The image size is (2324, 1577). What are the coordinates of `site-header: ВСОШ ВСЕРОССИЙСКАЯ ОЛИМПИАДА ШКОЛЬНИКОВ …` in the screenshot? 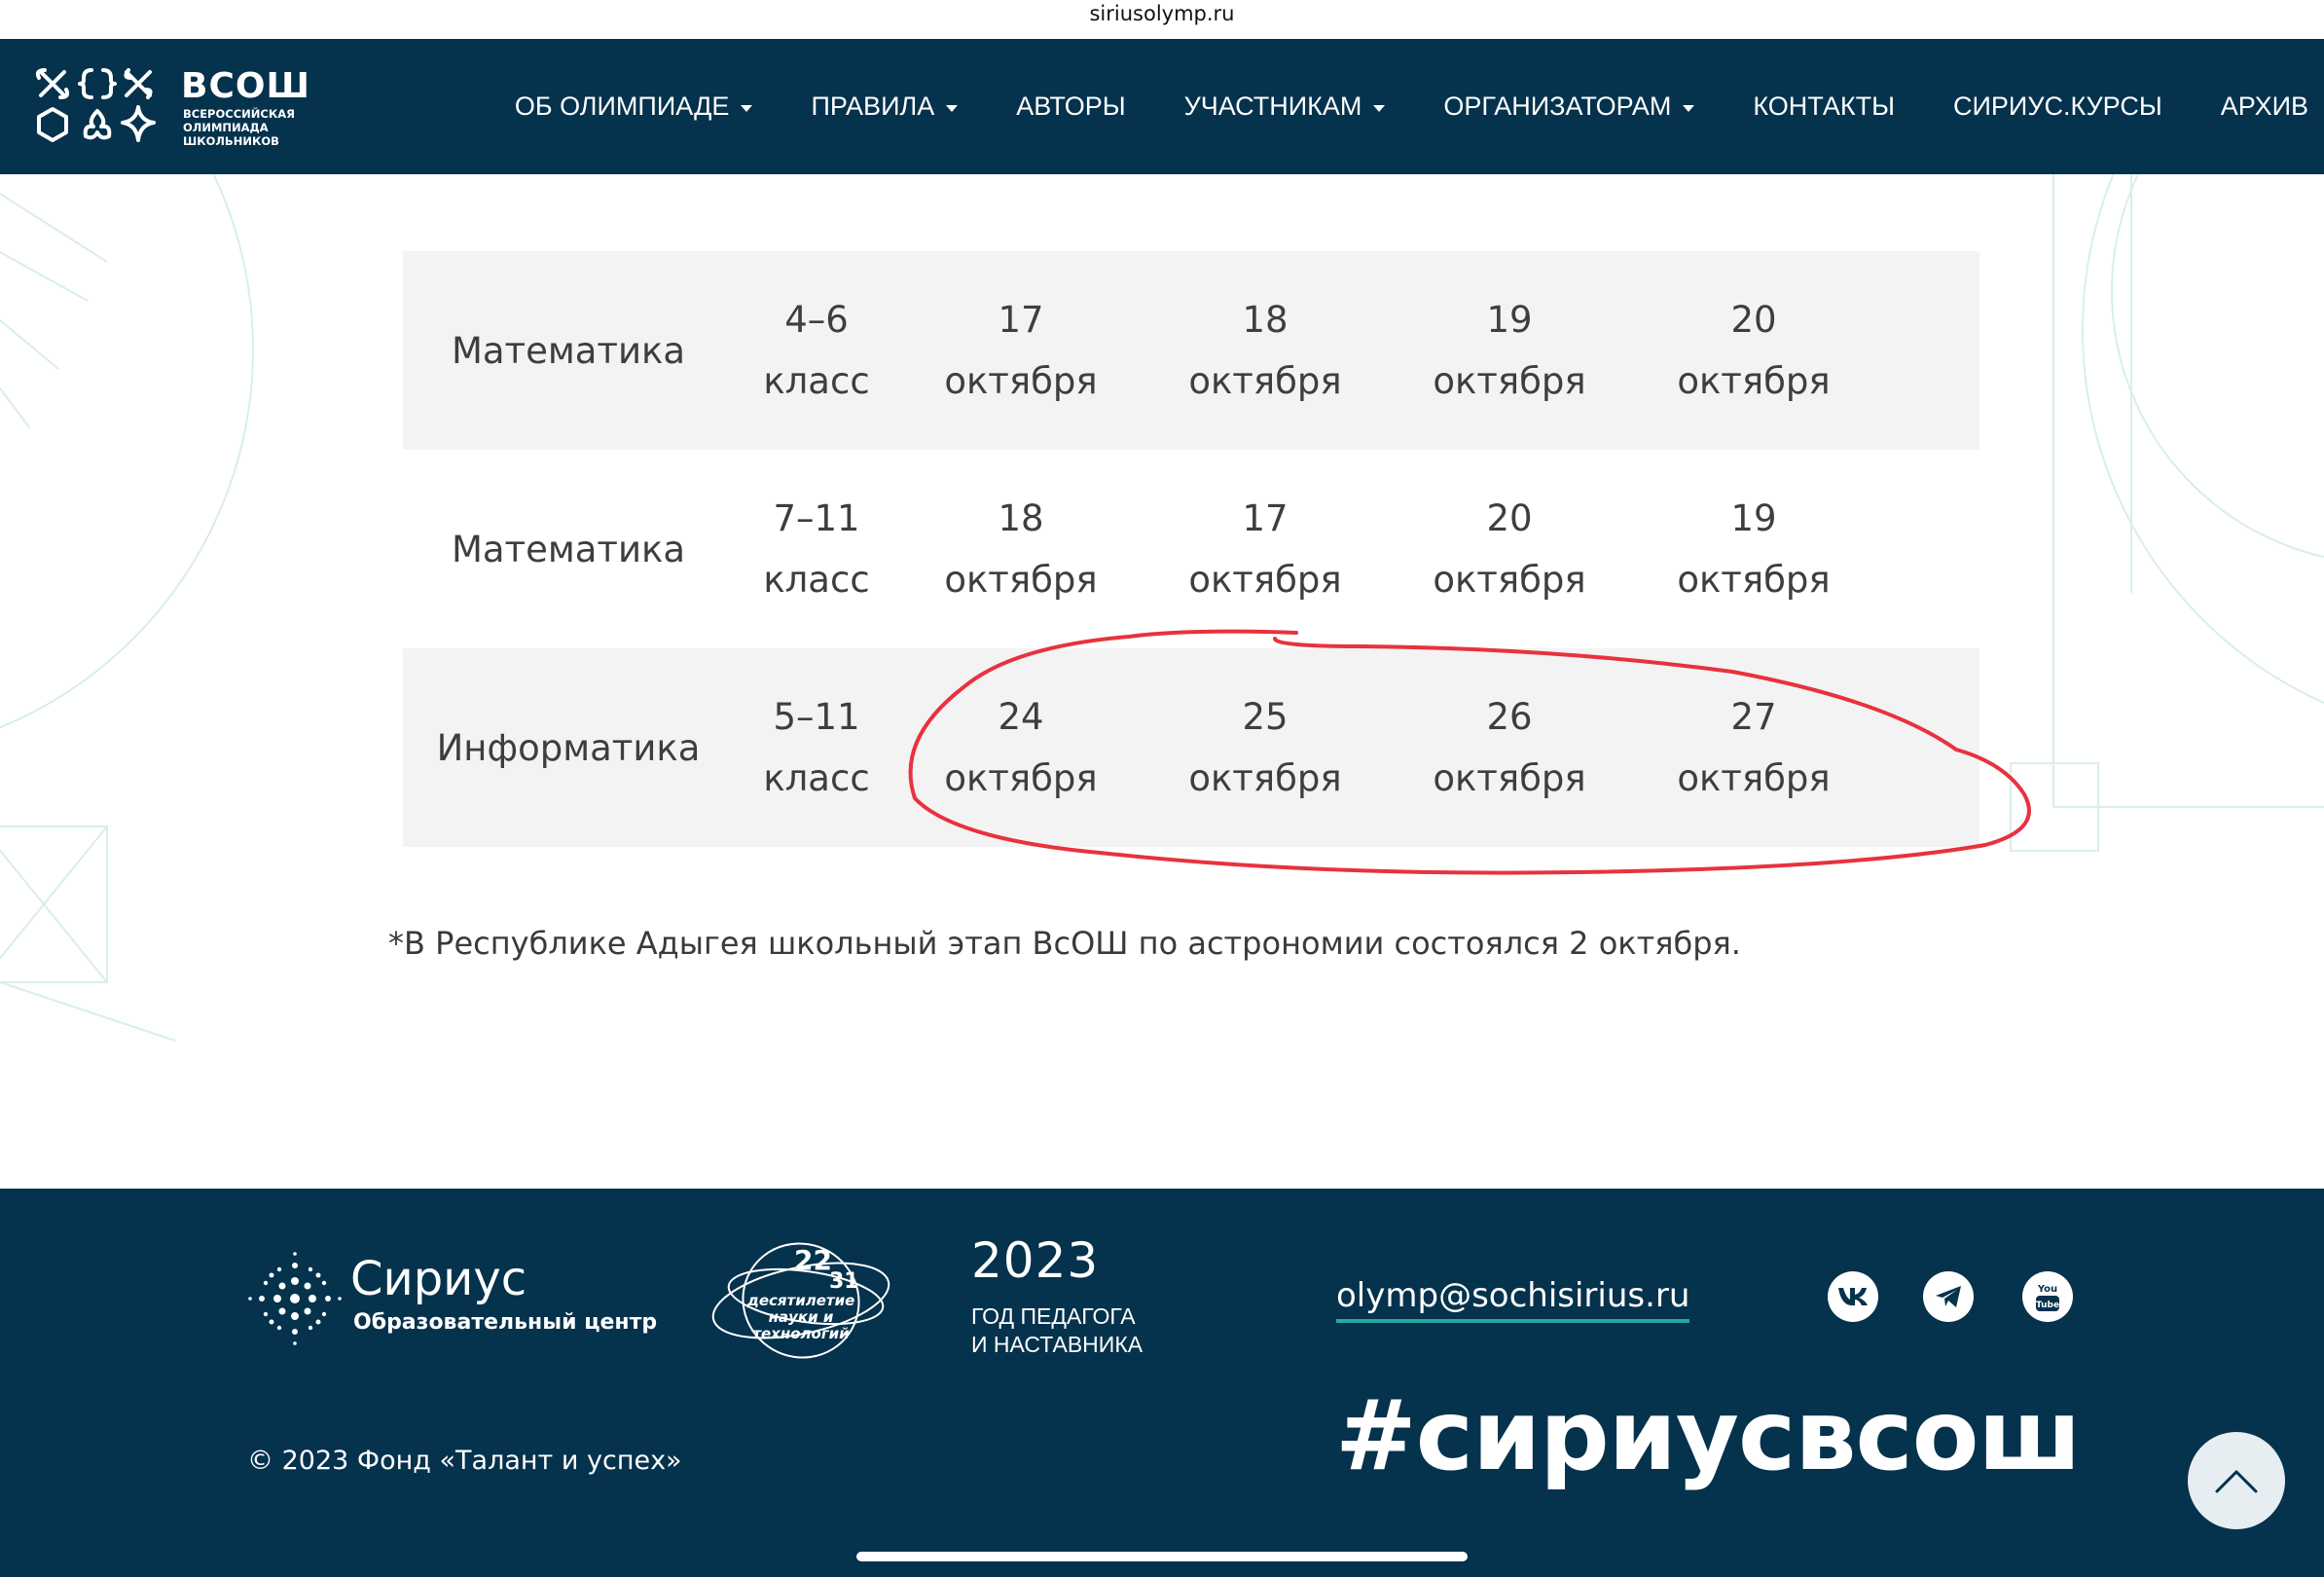 It's located at (1162, 106).